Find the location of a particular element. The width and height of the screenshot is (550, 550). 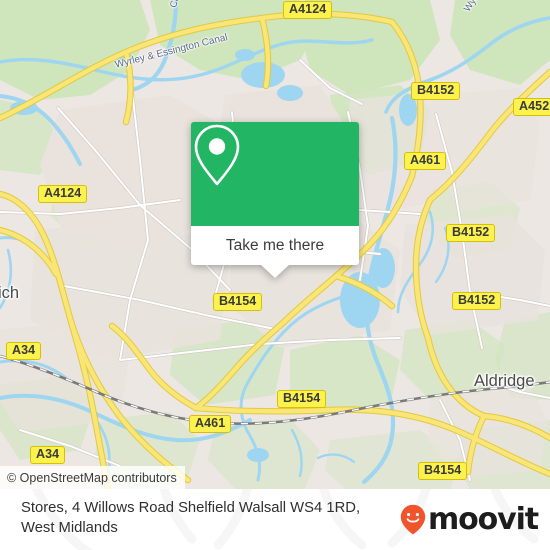

moovit-logo: moovit is located at coordinates (469, 519).